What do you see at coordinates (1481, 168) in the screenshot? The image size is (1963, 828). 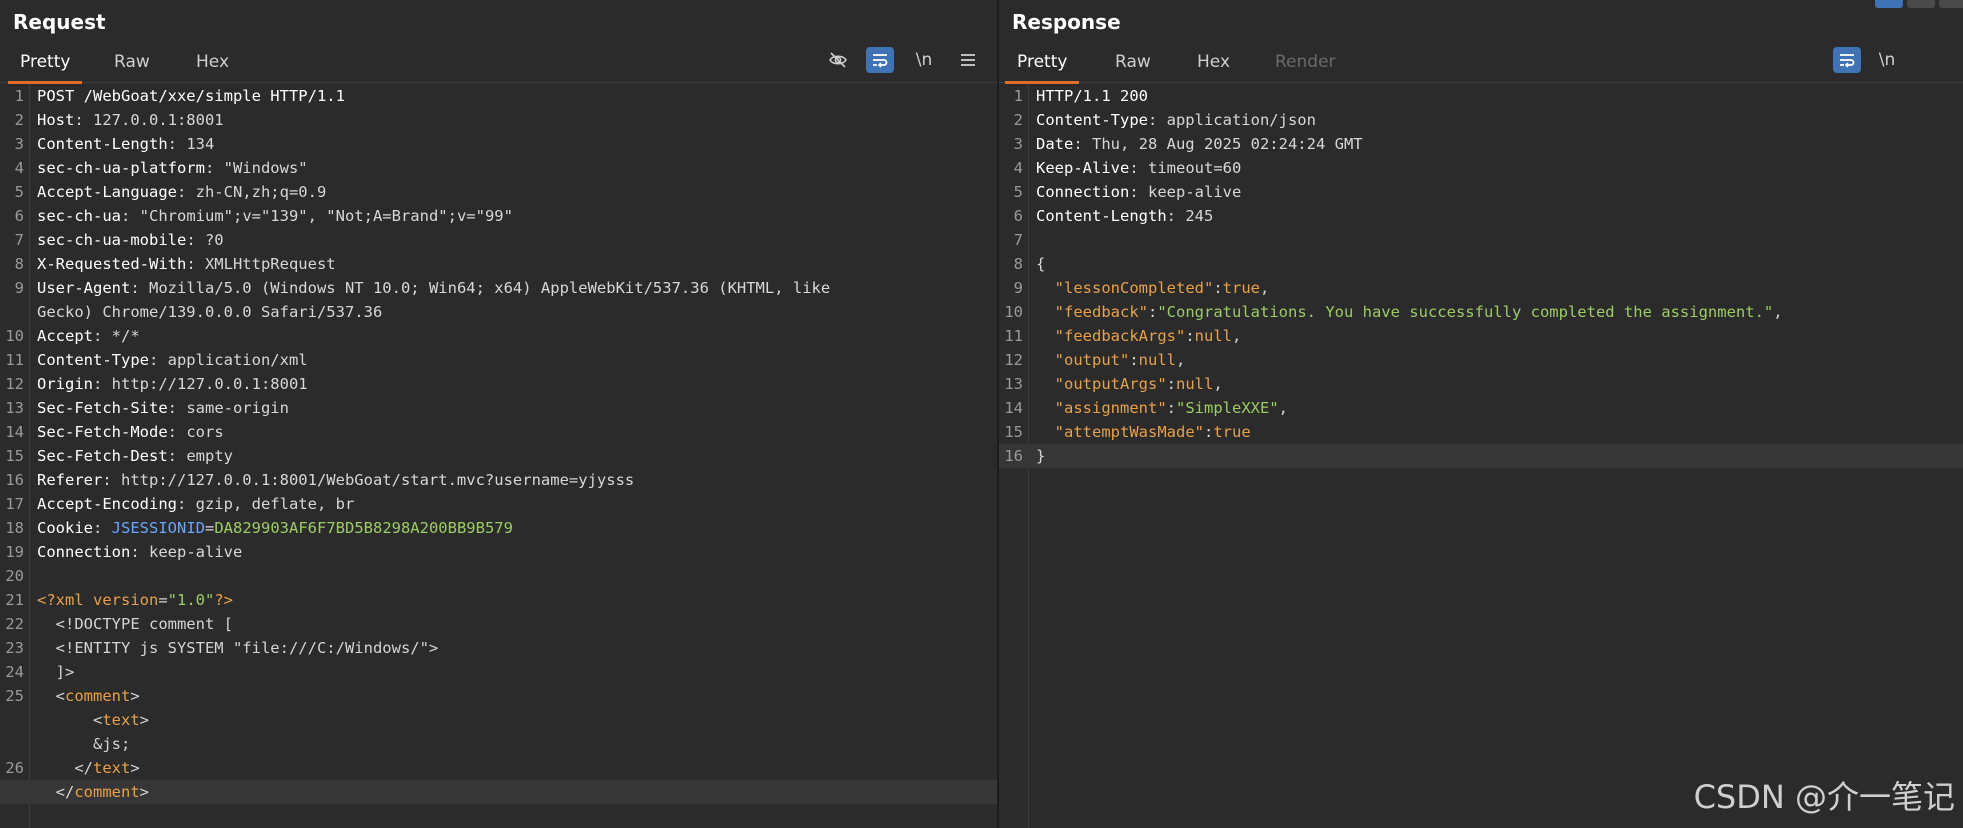 I see `code-line: 4 Keep-Alive: timeout=60` at bounding box center [1481, 168].